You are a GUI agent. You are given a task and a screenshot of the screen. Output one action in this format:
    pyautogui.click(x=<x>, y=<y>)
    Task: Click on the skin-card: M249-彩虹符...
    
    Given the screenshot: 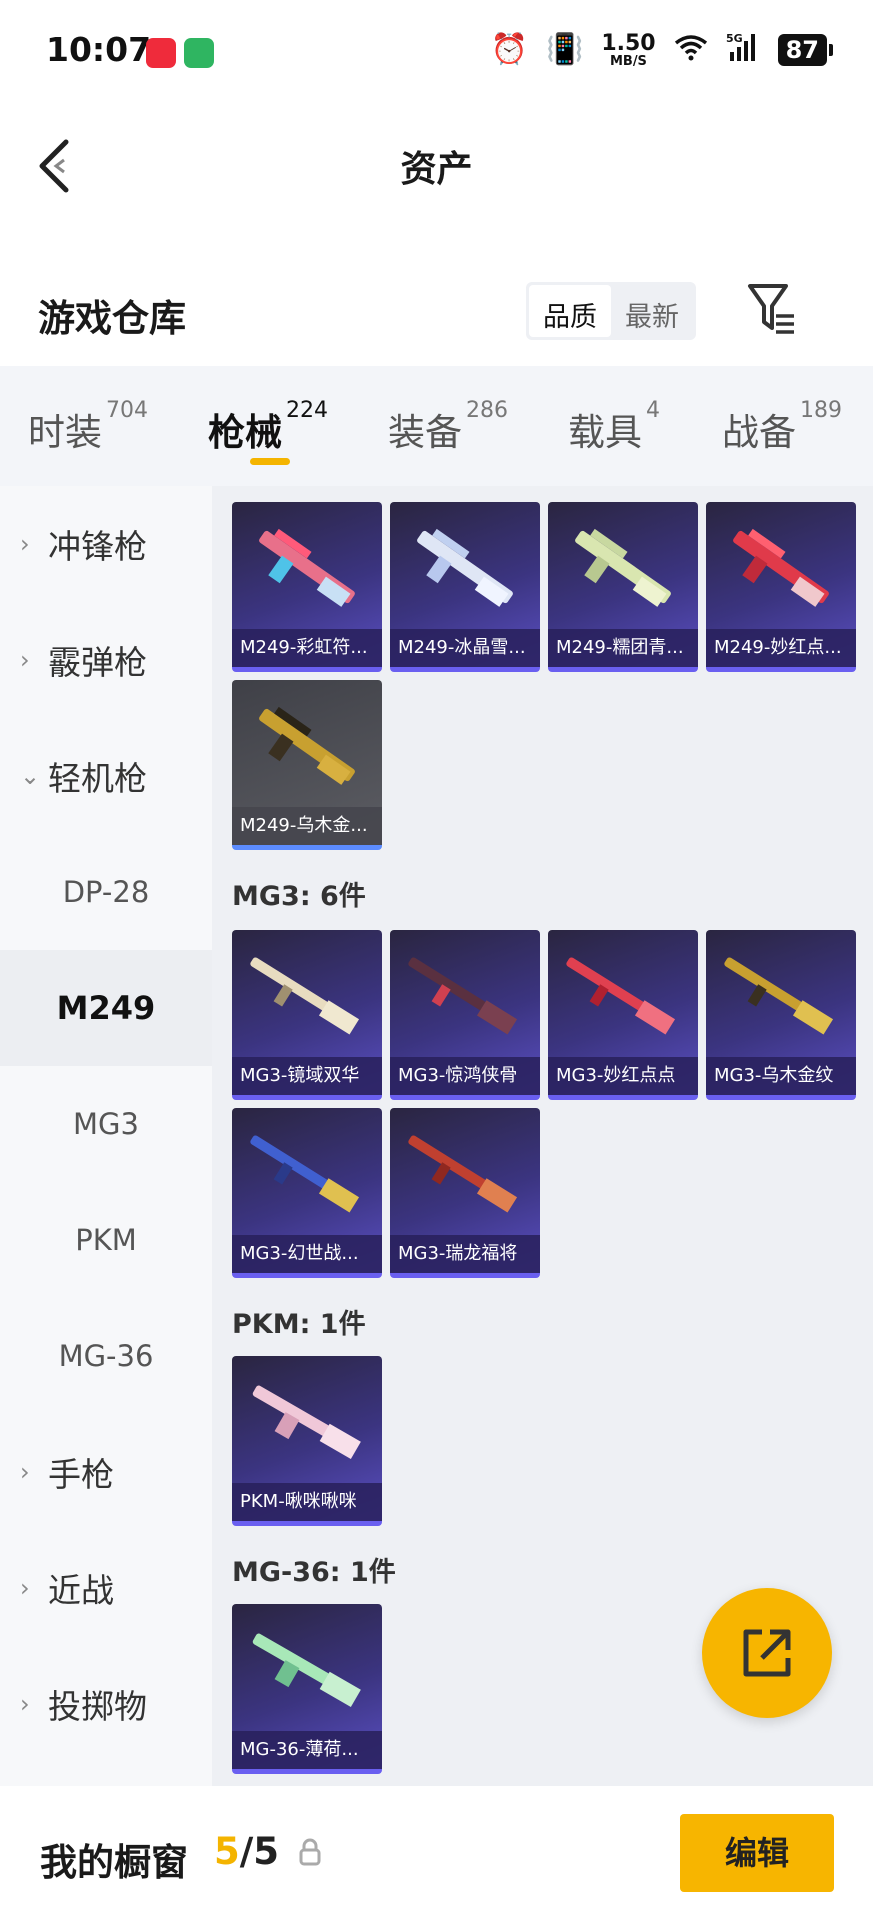 What is the action you would take?
    pyautogui.click(x=307, y=587)
    